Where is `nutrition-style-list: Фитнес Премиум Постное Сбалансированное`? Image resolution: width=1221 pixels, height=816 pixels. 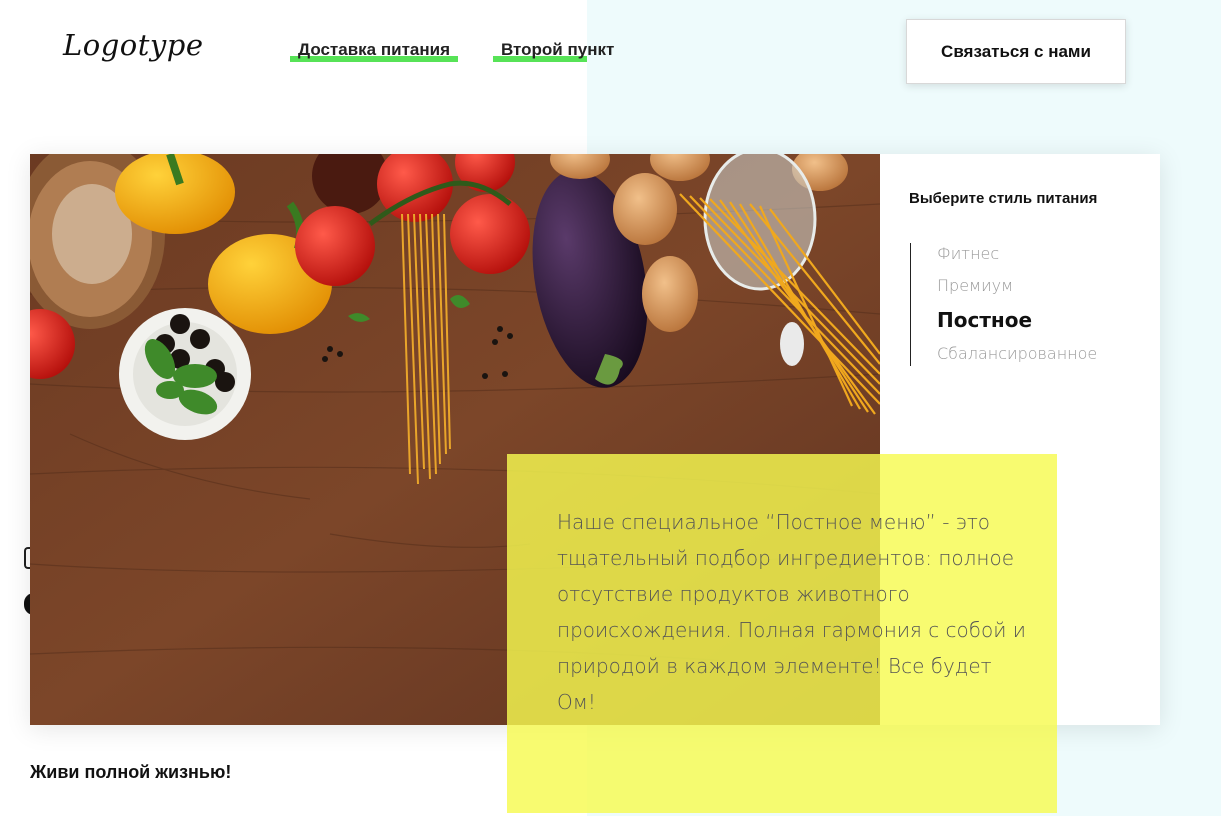 nutrition-style-list: Фитнес Премиум Постное Сбалансированное is located at coordinates (1003, 304).